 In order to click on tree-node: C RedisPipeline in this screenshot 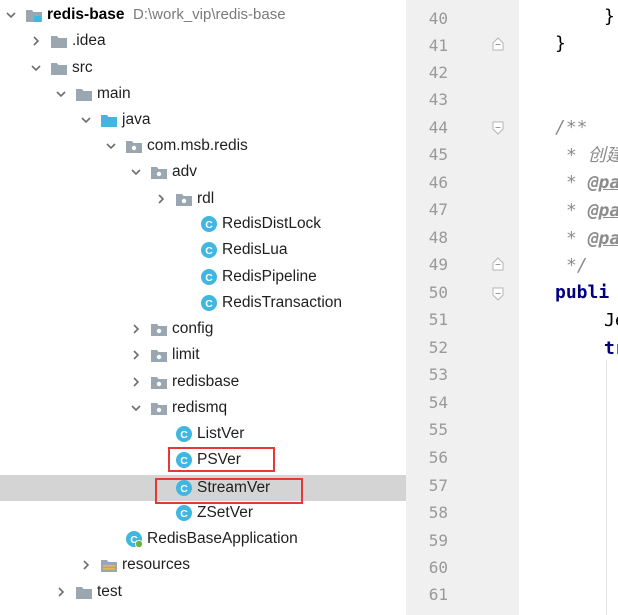, I will do `click(203, 277)`.